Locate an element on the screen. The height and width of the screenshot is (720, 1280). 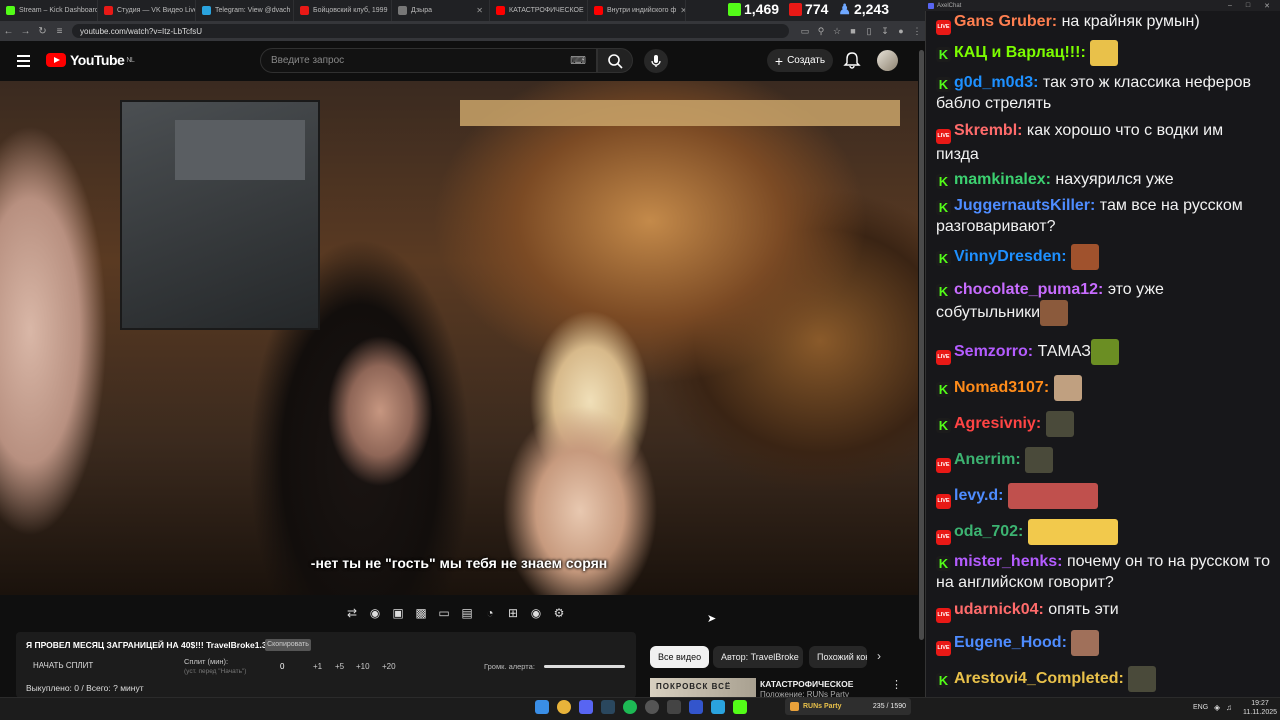
download-icon: ↧ is located at coordinates (885, 31).